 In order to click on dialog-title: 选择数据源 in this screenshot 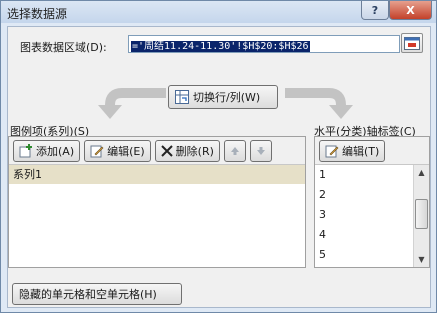, I will do `click(37, 14)`.